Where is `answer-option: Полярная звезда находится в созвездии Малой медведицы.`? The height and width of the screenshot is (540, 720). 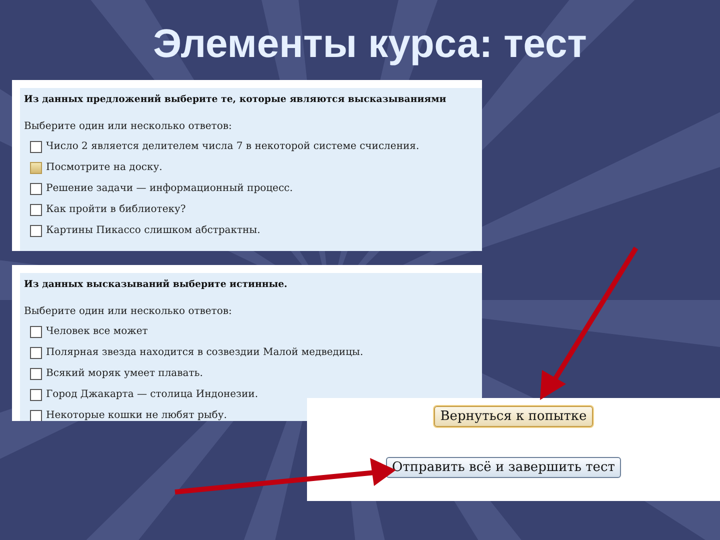
answer-option: Полярная звезда находится в созвездии Малой медведицы. is located at coordinates (205, 352).